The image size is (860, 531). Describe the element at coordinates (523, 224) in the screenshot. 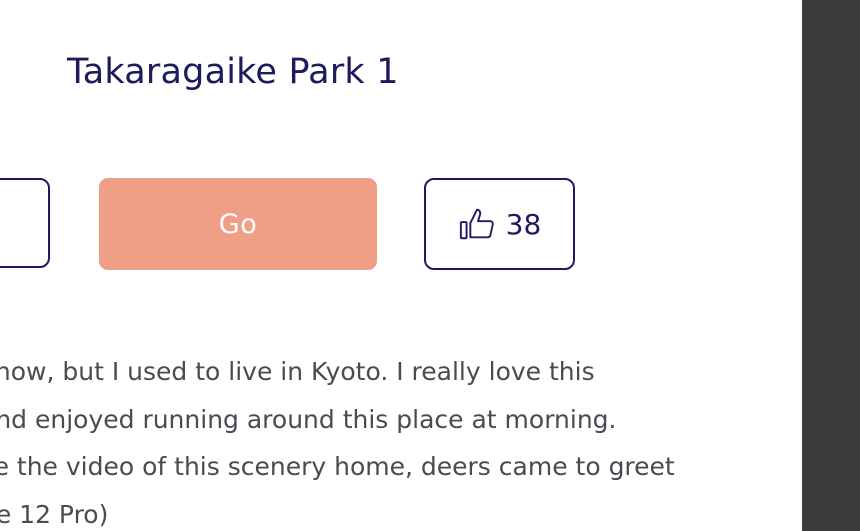

I see `like-count: 38` at that location.